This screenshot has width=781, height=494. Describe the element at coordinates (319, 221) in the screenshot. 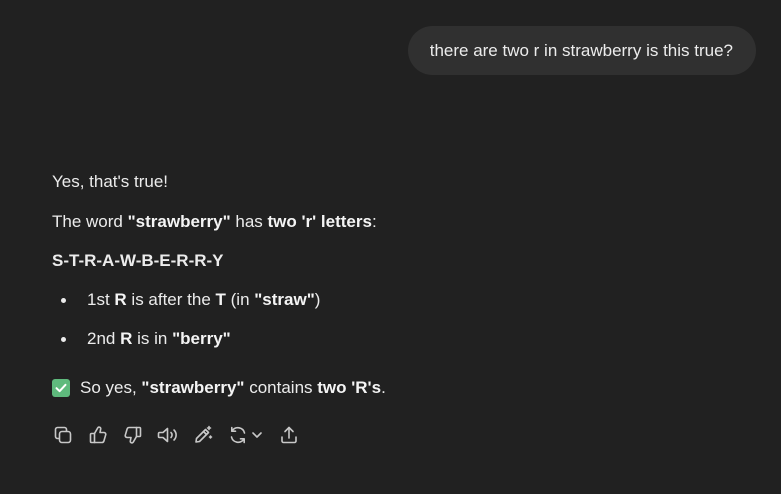

I see `bold-segment: two 'r' letters` at that location.